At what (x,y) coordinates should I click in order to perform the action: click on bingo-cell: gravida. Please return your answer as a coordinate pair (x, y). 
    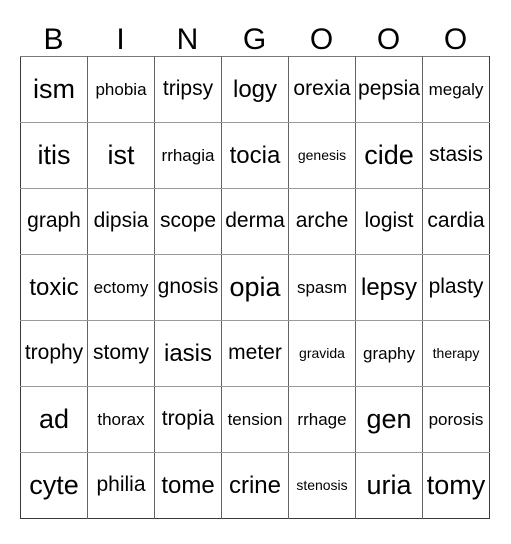
    Looking at the image, I should click on (322, 353).